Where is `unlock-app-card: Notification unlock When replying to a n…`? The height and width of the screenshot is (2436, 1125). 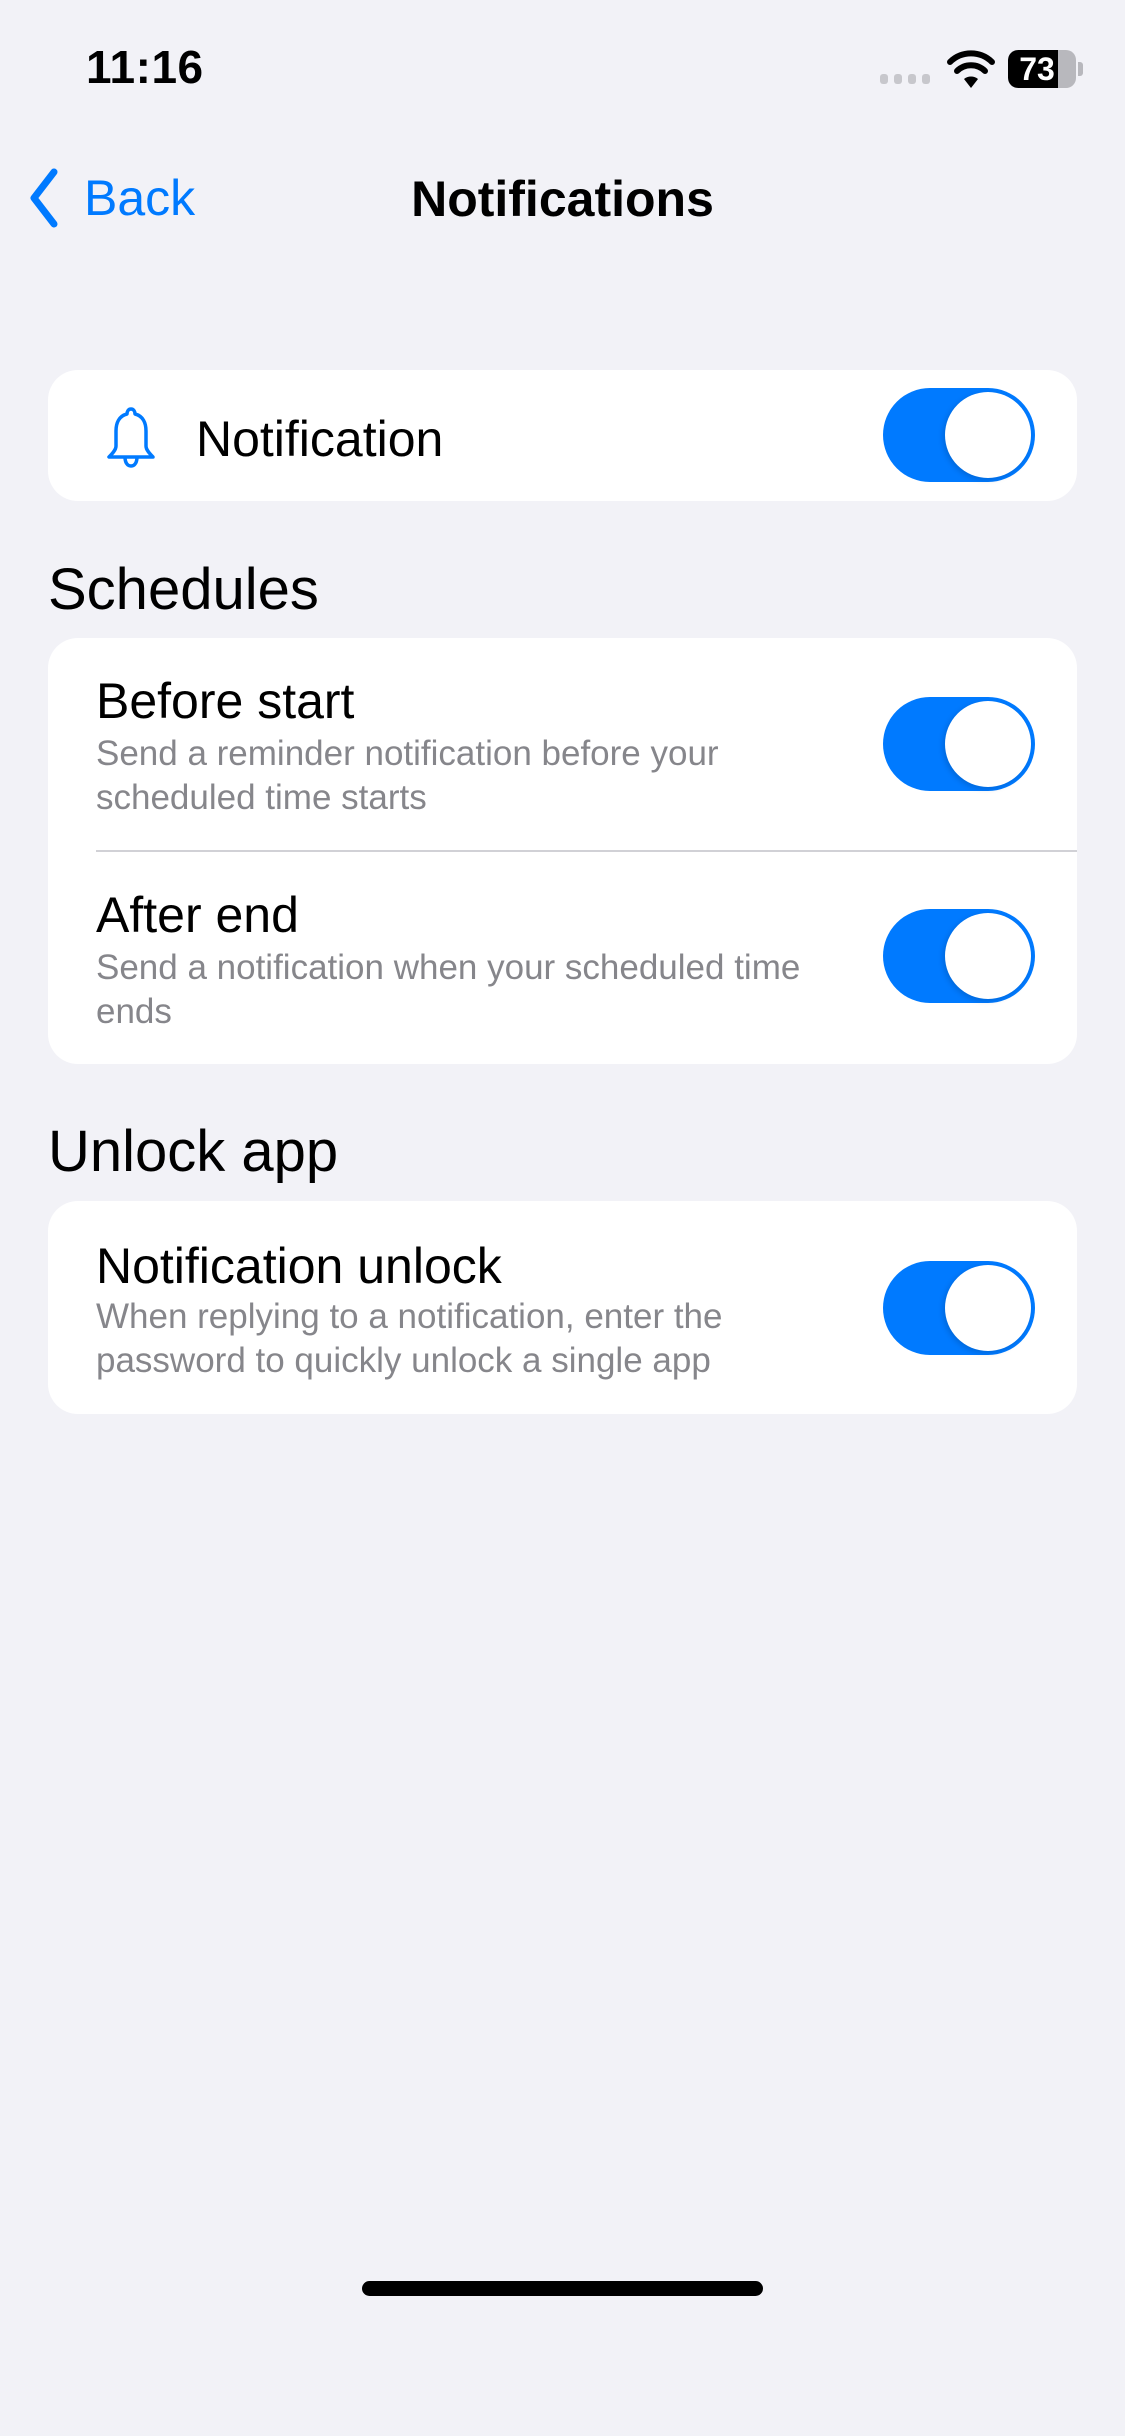 unlock-app-card: Notification unlock When replying to a n… is located at coordinates (562, 1307).